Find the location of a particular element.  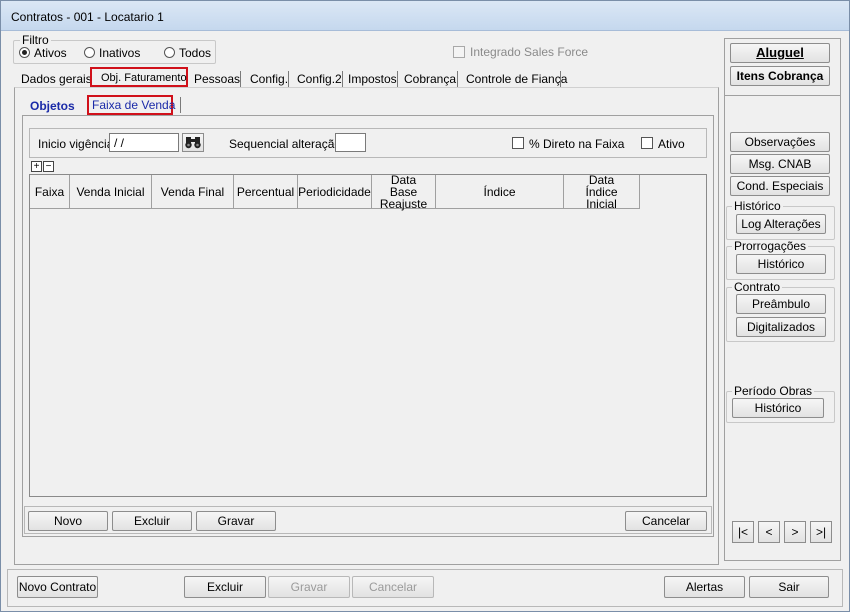

integrado-label: Integrado Sales Force is located at coordinates (529, 52).